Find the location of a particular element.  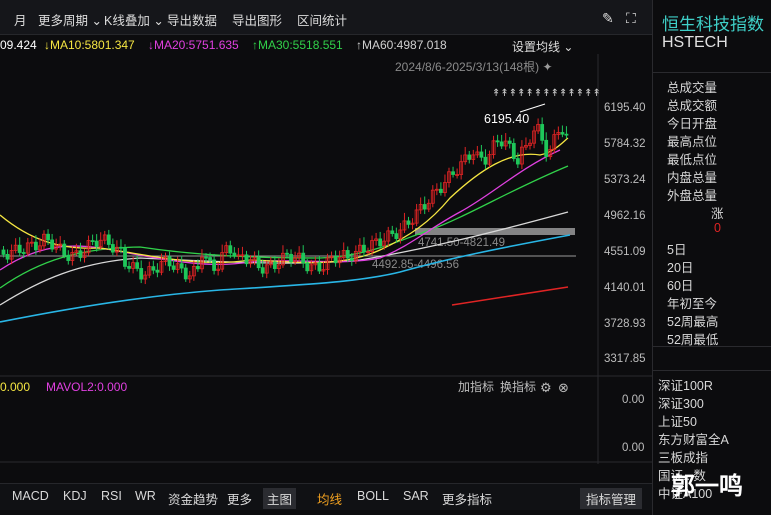

more-periods-label: 更多周期 is located at coordinates (63, 21).